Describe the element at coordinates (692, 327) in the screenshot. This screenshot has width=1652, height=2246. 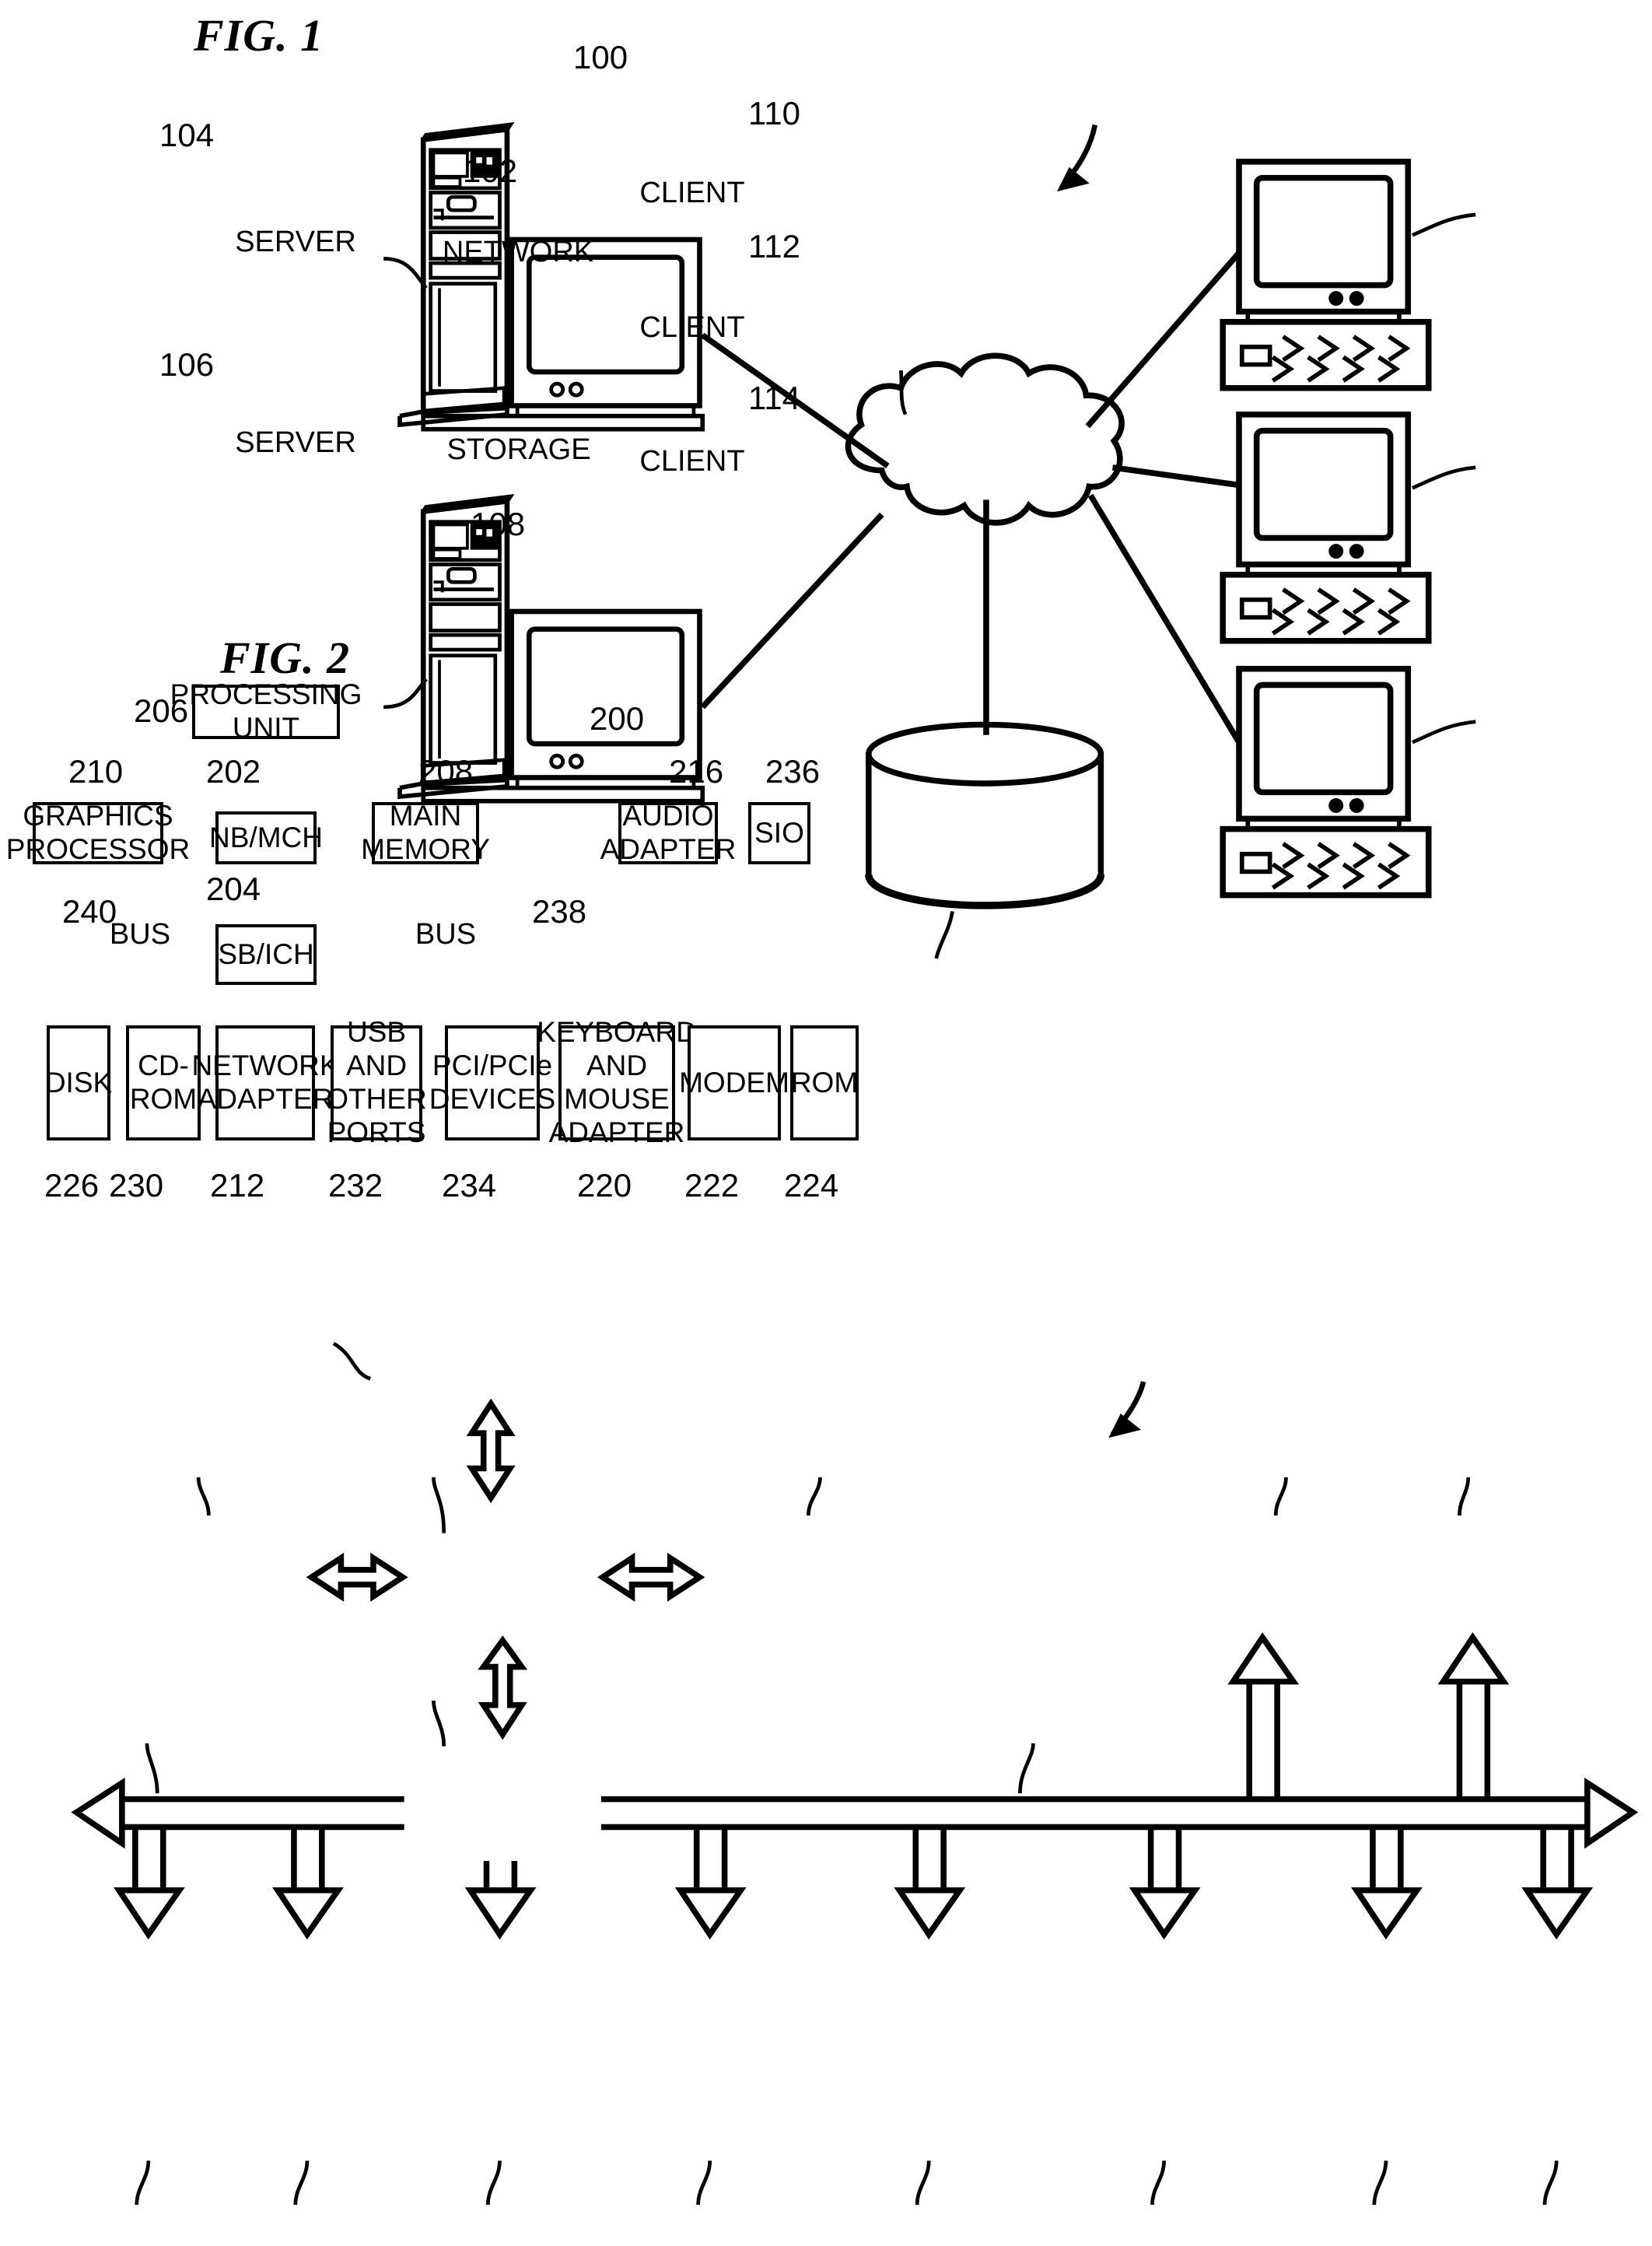
I see `fig1-client-2-label: CLIENT` at that location.